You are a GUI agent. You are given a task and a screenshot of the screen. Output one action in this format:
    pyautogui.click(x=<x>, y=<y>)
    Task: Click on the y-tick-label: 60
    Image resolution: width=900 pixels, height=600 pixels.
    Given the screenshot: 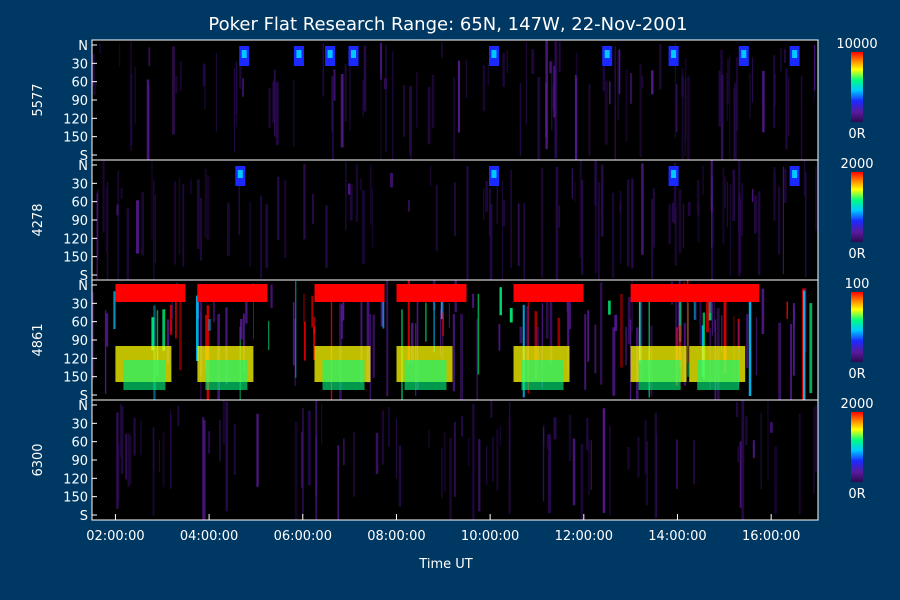 What is the action you would take?
    pyautogui.click(x=79, y=323)
    